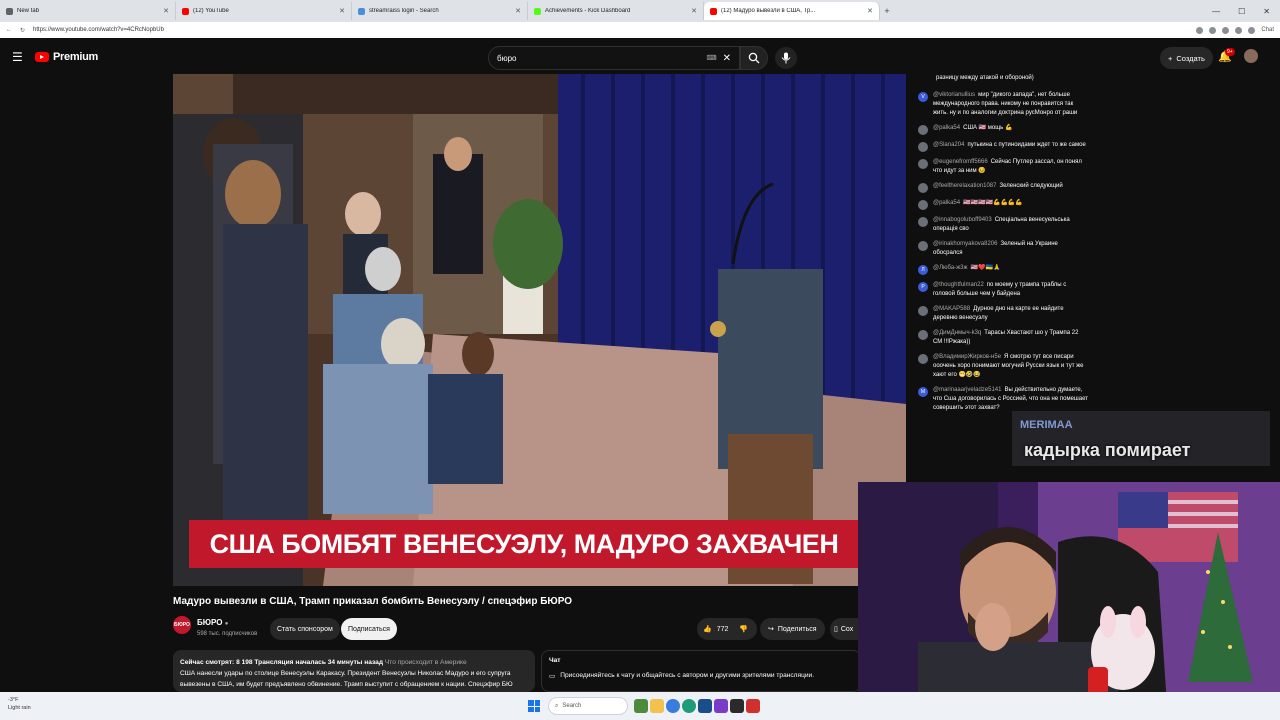  Describe the element at coordinates (786, 58) in the screenshot. I see `mic-button` at that location.